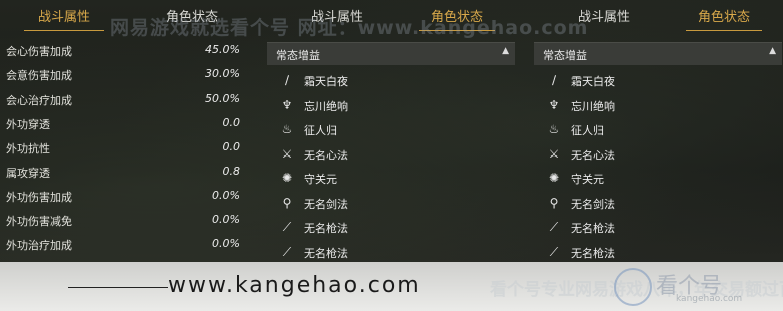  Describe the element at coordinates (129, 222) in the screenshot. I see `stat-row: 外功伤害减免 0.0%` at that location.